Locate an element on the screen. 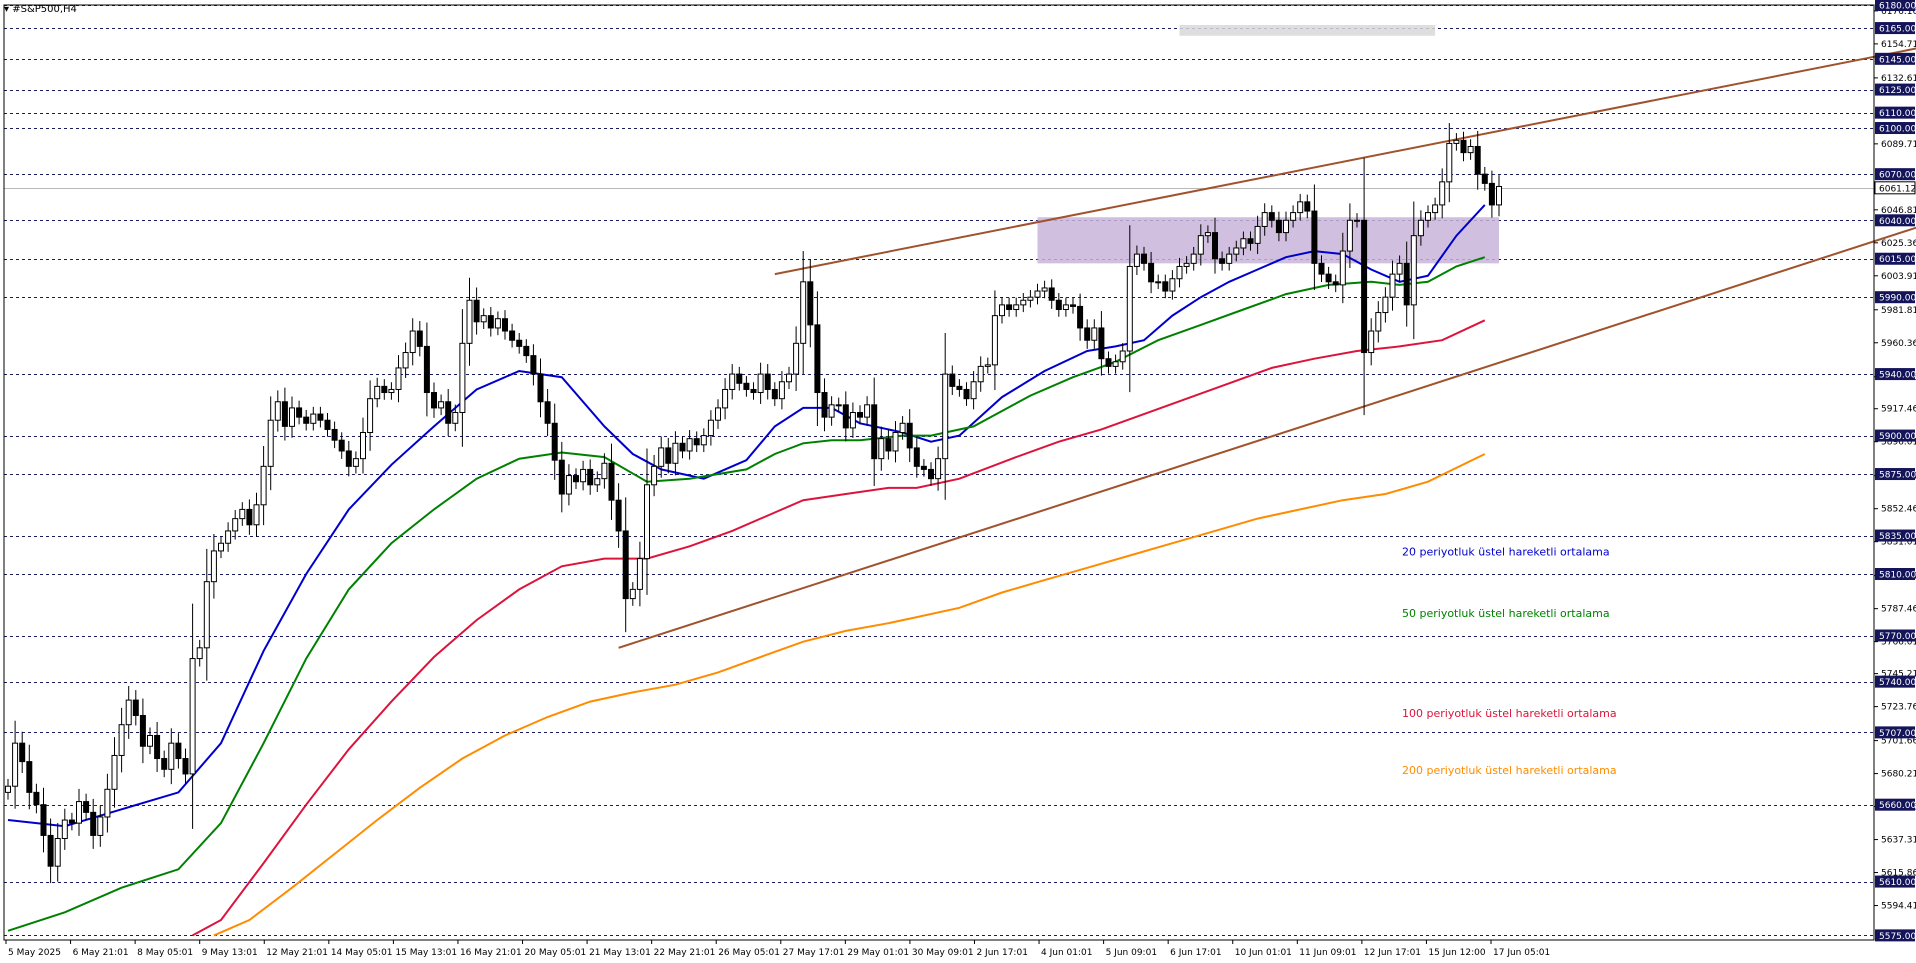  time-tick-label: 4 Jun 01:01 is located at coordinates (1066, 953).